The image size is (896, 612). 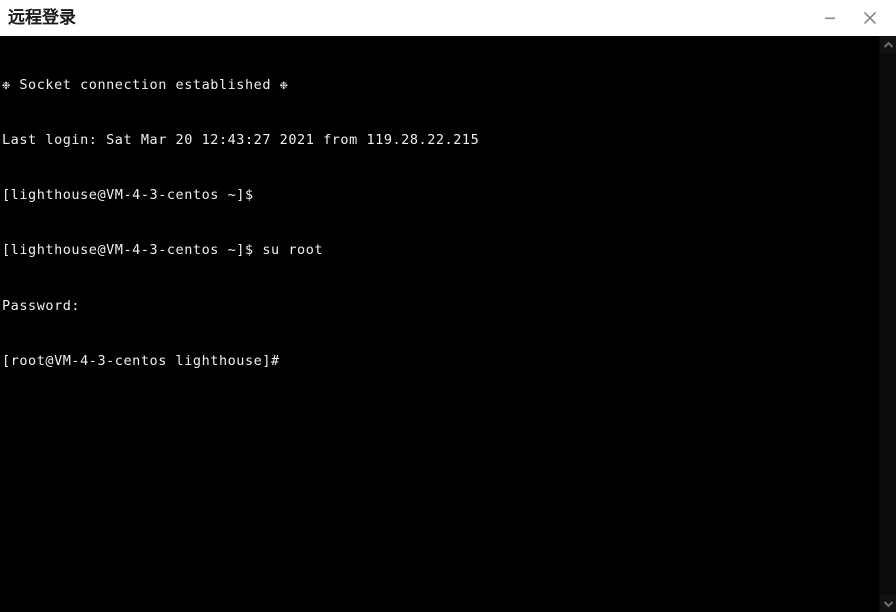 I want to click on scroll-up-button, so click(x=887, y=44).